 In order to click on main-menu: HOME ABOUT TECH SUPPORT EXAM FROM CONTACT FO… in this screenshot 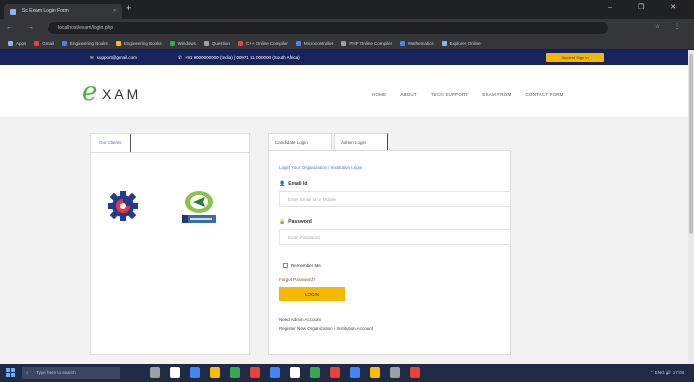, I will do `click(475, 95)`.